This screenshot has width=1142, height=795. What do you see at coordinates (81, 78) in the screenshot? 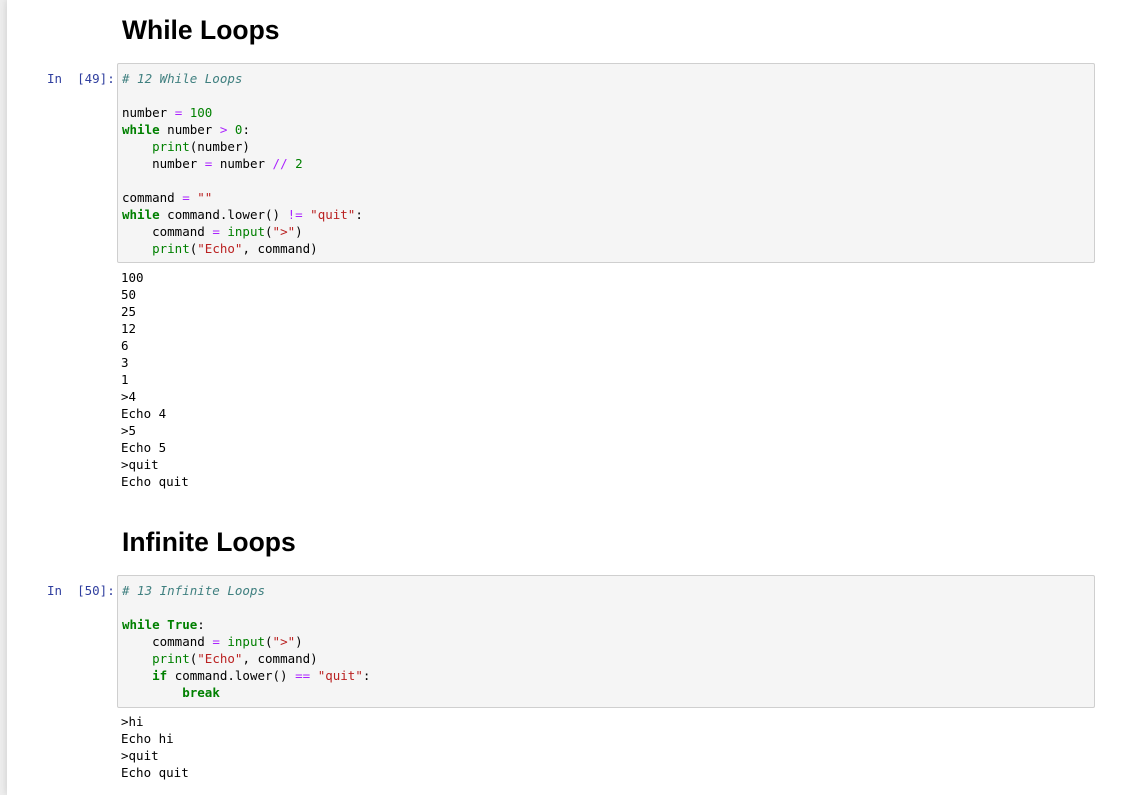
I see `input-prompt: In [49]:` at bounding box center [81, 78].